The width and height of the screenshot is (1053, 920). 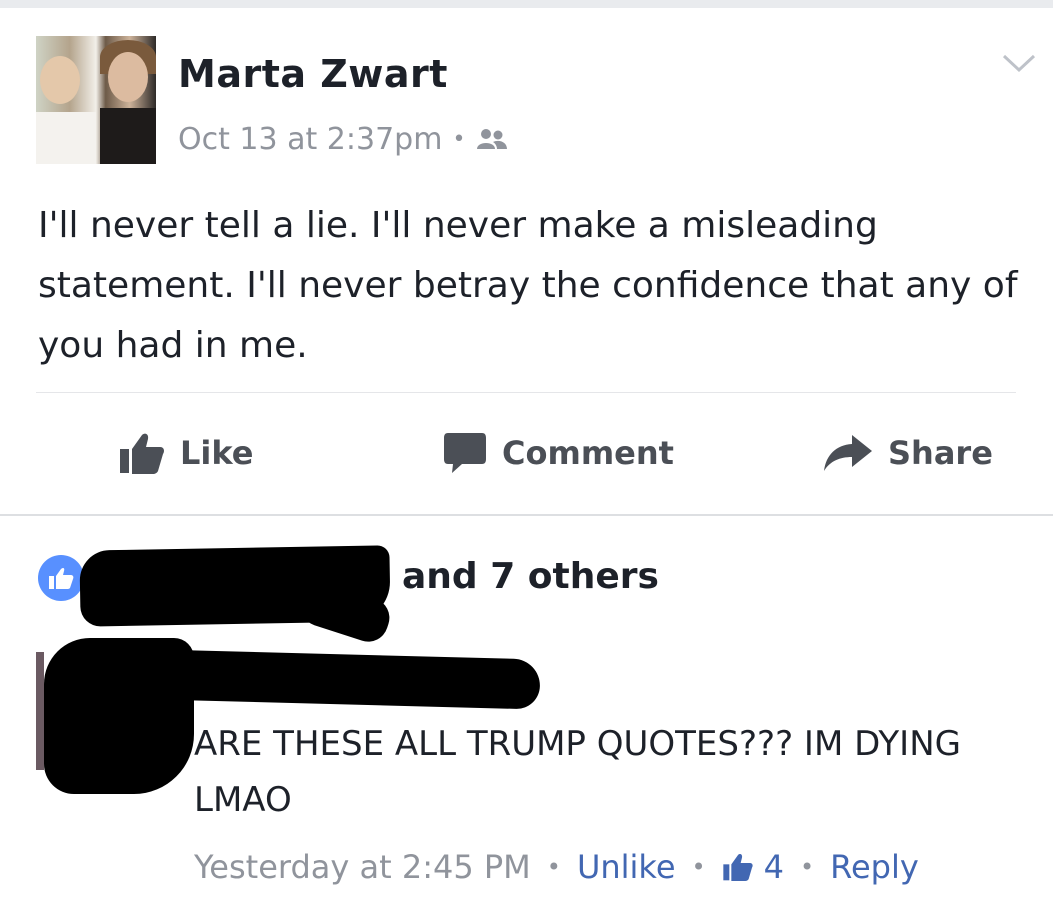 What do you see at coordinates (774, 867) in the screenshot?
I see `like-count-value: 4` at bounding box center [774, 867].